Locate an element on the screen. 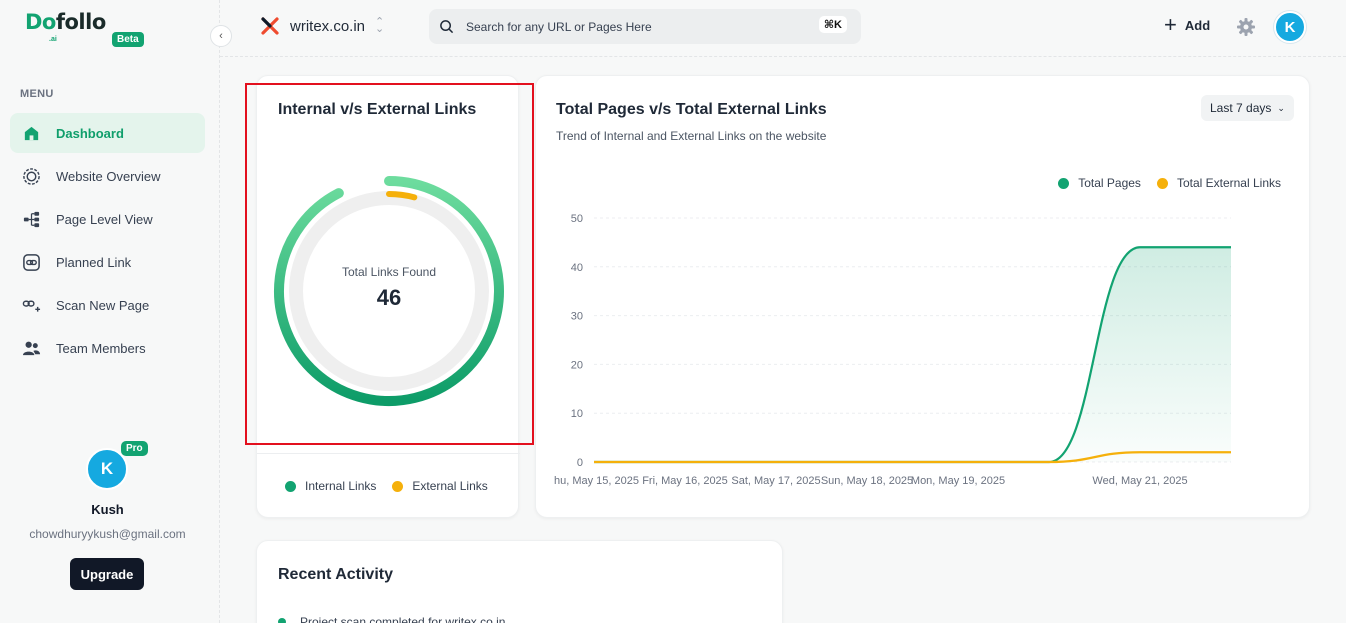 This screenshot has width=1346, height=623. y-tick-label: 50 is located at coordinates (577, 219).